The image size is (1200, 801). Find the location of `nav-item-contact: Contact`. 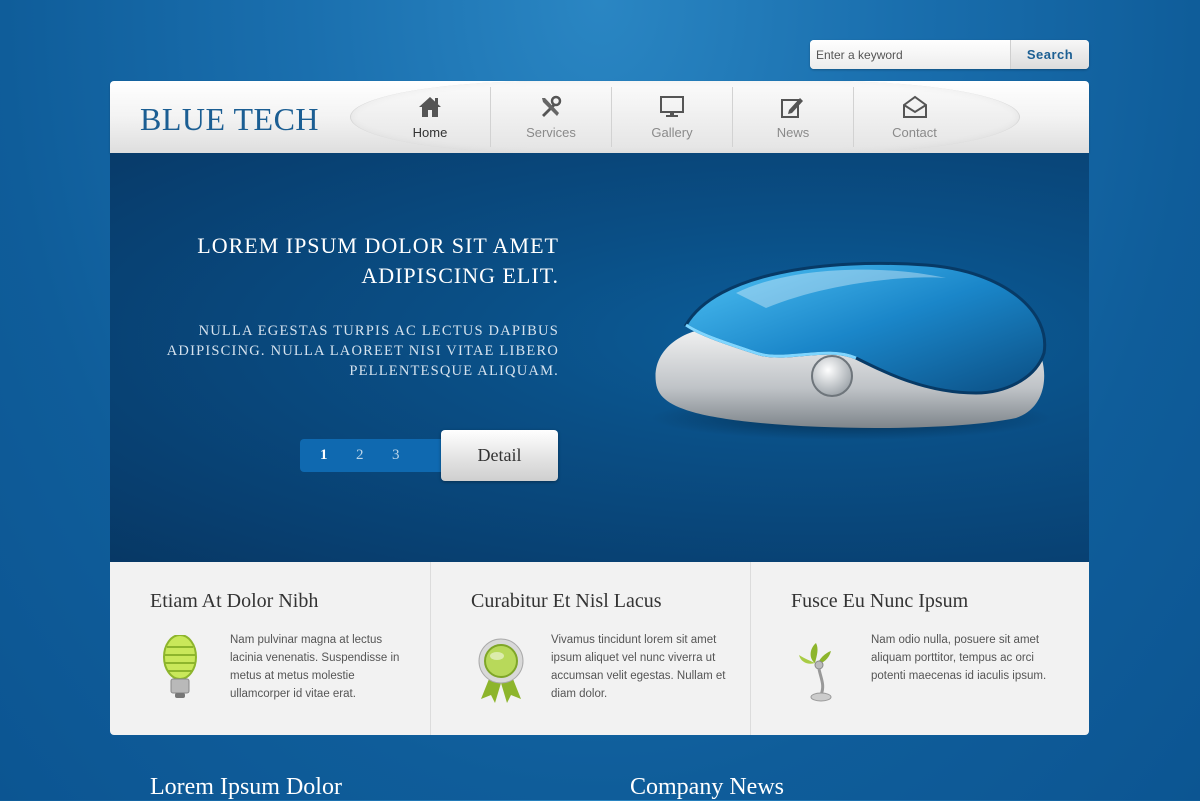

nav-item-contact: Contact is located at coordinates (914, 117).